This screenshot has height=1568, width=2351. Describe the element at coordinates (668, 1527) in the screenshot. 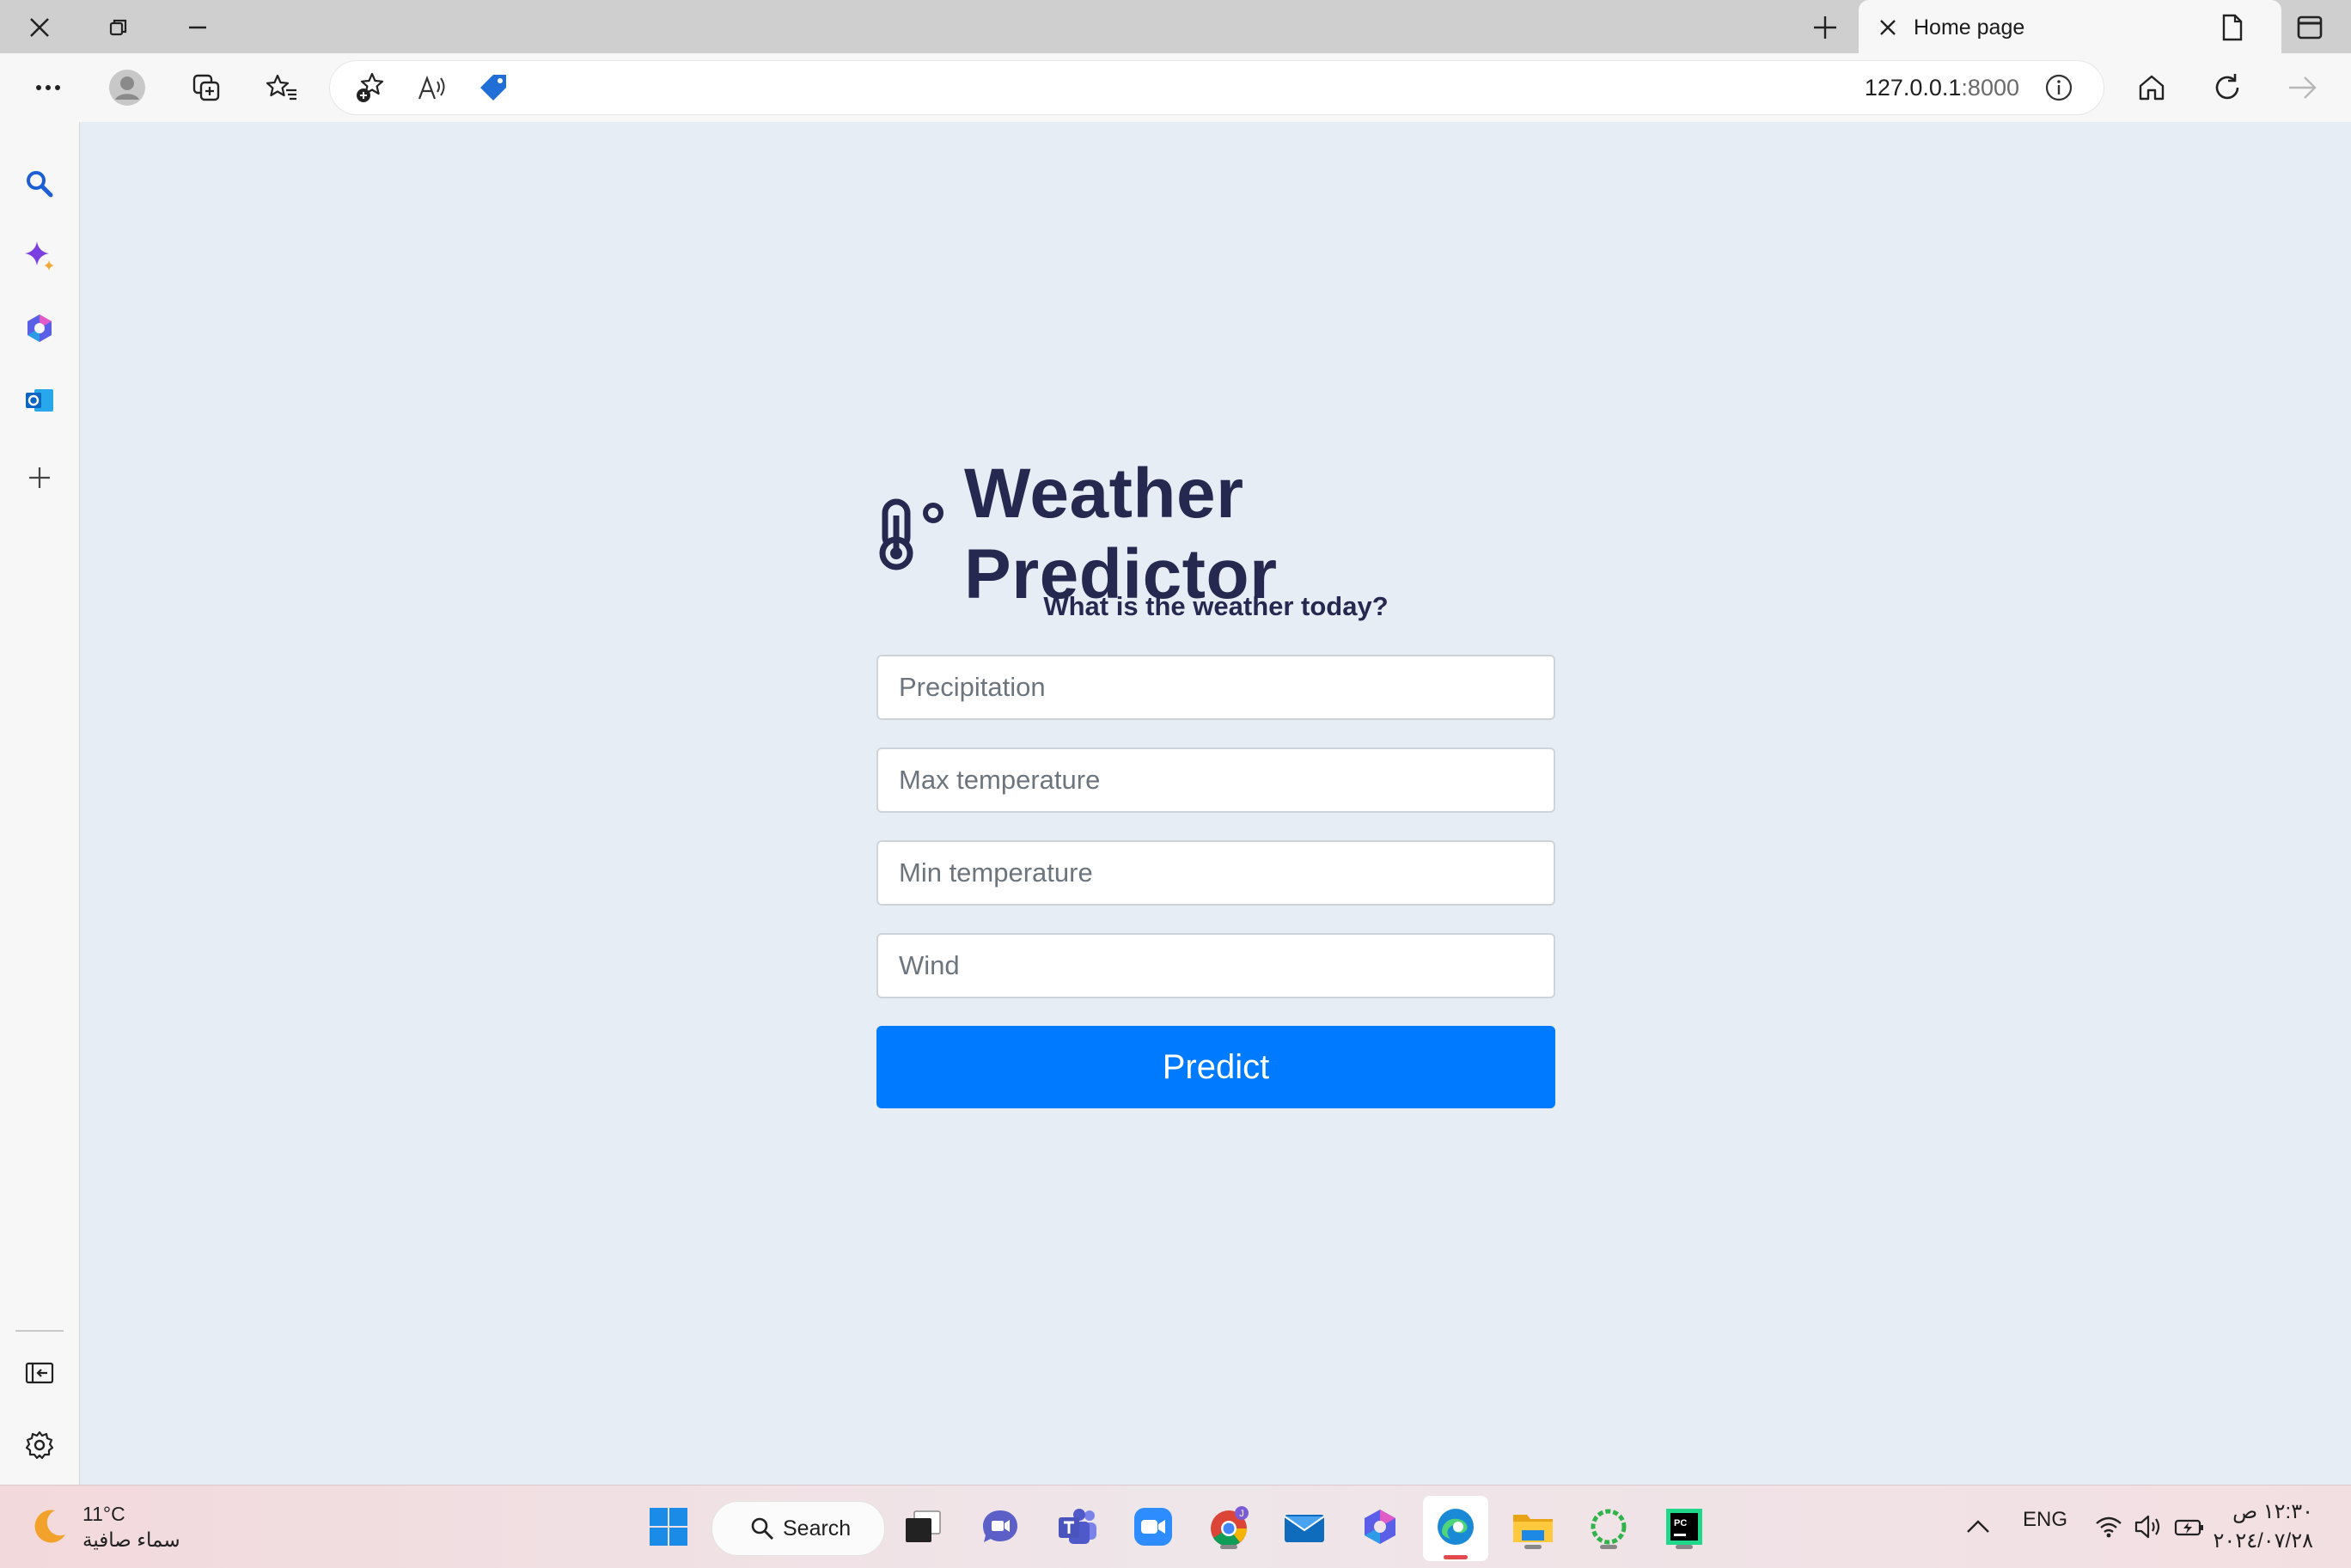

I see `windows-start-icon` at that location.